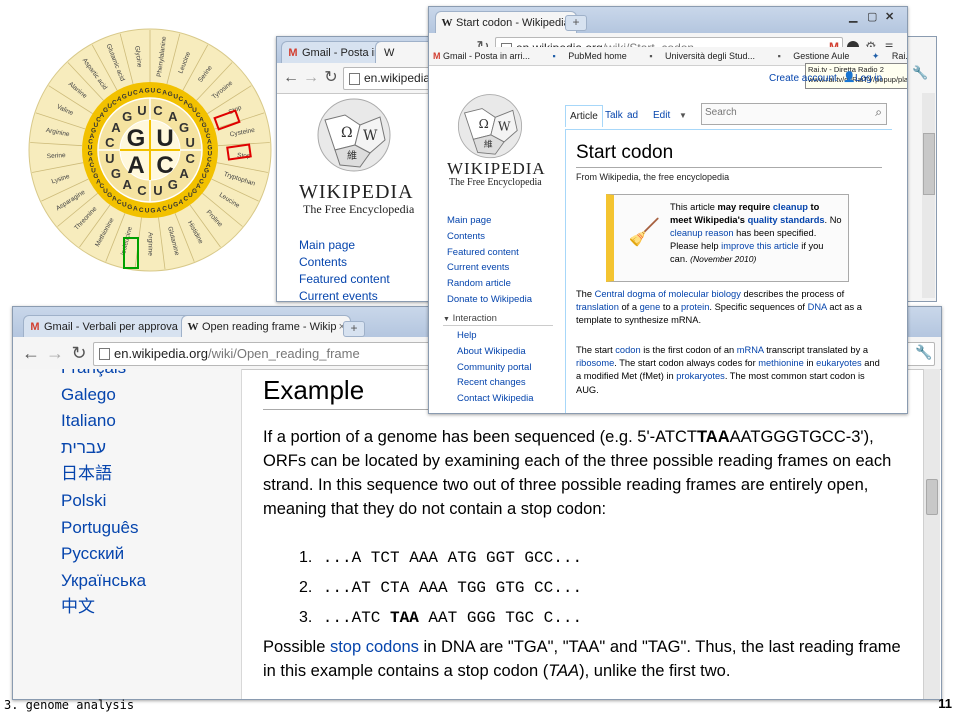 The image size is (960, 720). Describe the element at coordinates (750, 350) in the screenshot. I see `link-mrna: mRNA` at that location.